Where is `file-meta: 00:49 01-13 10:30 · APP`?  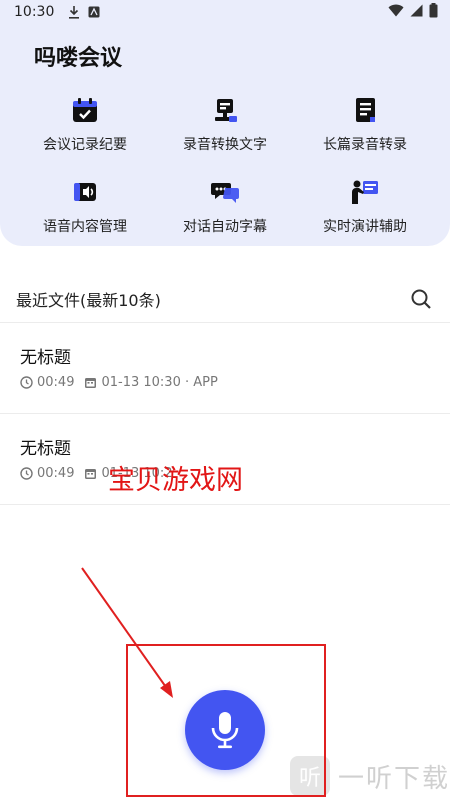
file-meta: 00:49 01-13 10:30 · APP is located at coordinates (119, 382).